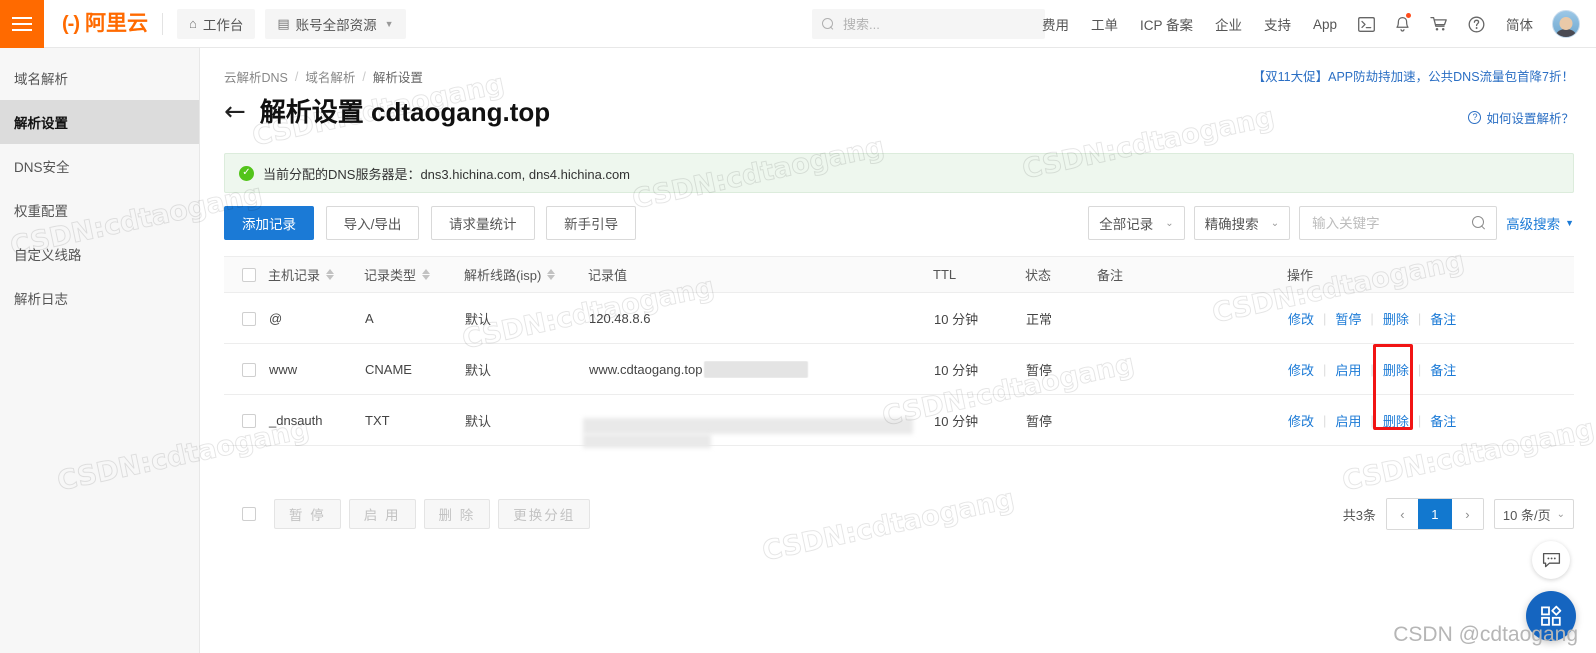  What do you see at coordinates (1348, 318) in the screenshot?
I see `action-pause: 暂停` at bounding box center [1348, 318].